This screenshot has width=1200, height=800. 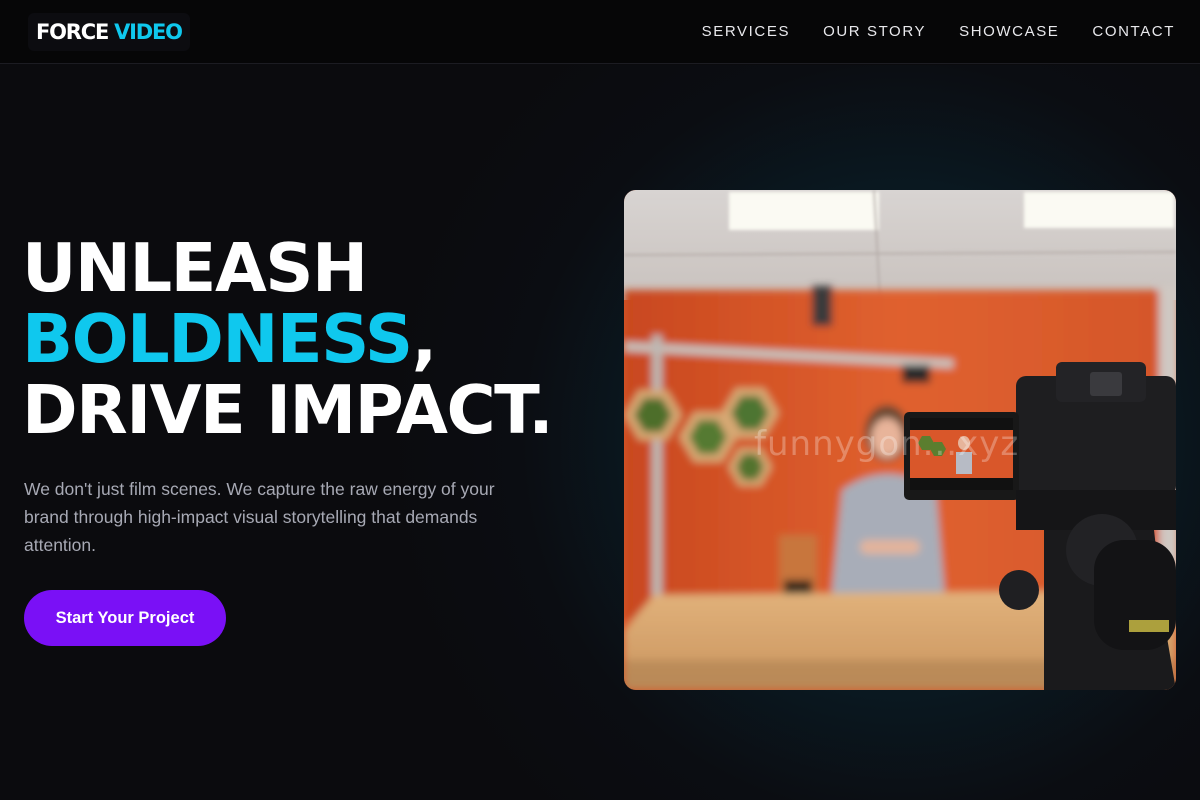 What do you see at coordinates (125, 618) in the screenshot?
I see `start-project-button: Start Your Project` at bounding box center [125, 618].